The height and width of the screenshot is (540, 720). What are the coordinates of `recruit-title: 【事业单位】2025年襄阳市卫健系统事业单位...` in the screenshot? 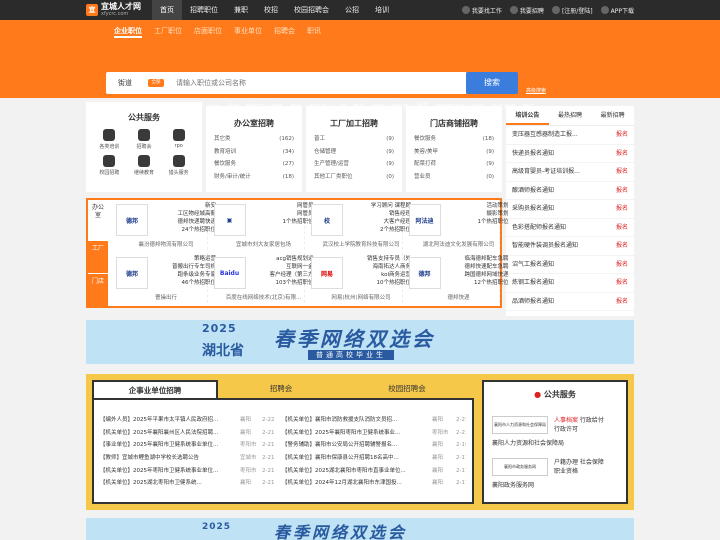 It's located at (170, 445).